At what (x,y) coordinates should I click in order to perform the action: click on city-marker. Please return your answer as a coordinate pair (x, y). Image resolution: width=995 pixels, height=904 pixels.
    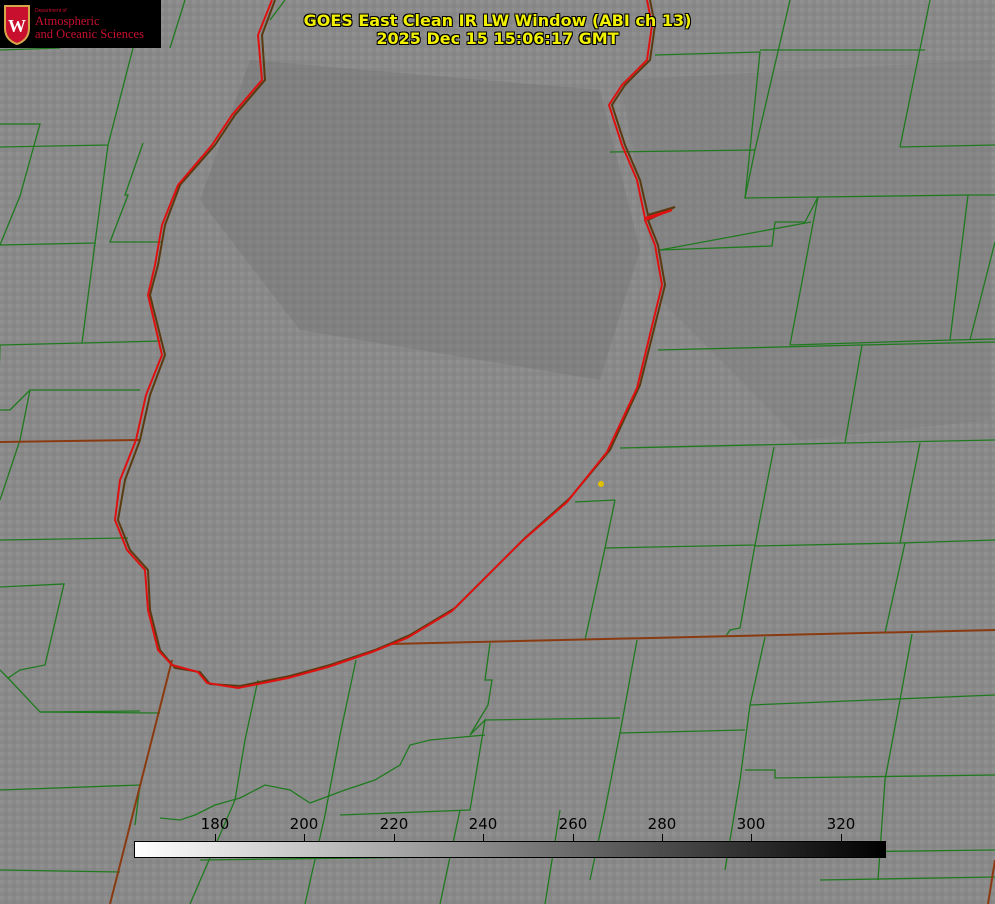
    Looking at the image, I should click on (601, 484).